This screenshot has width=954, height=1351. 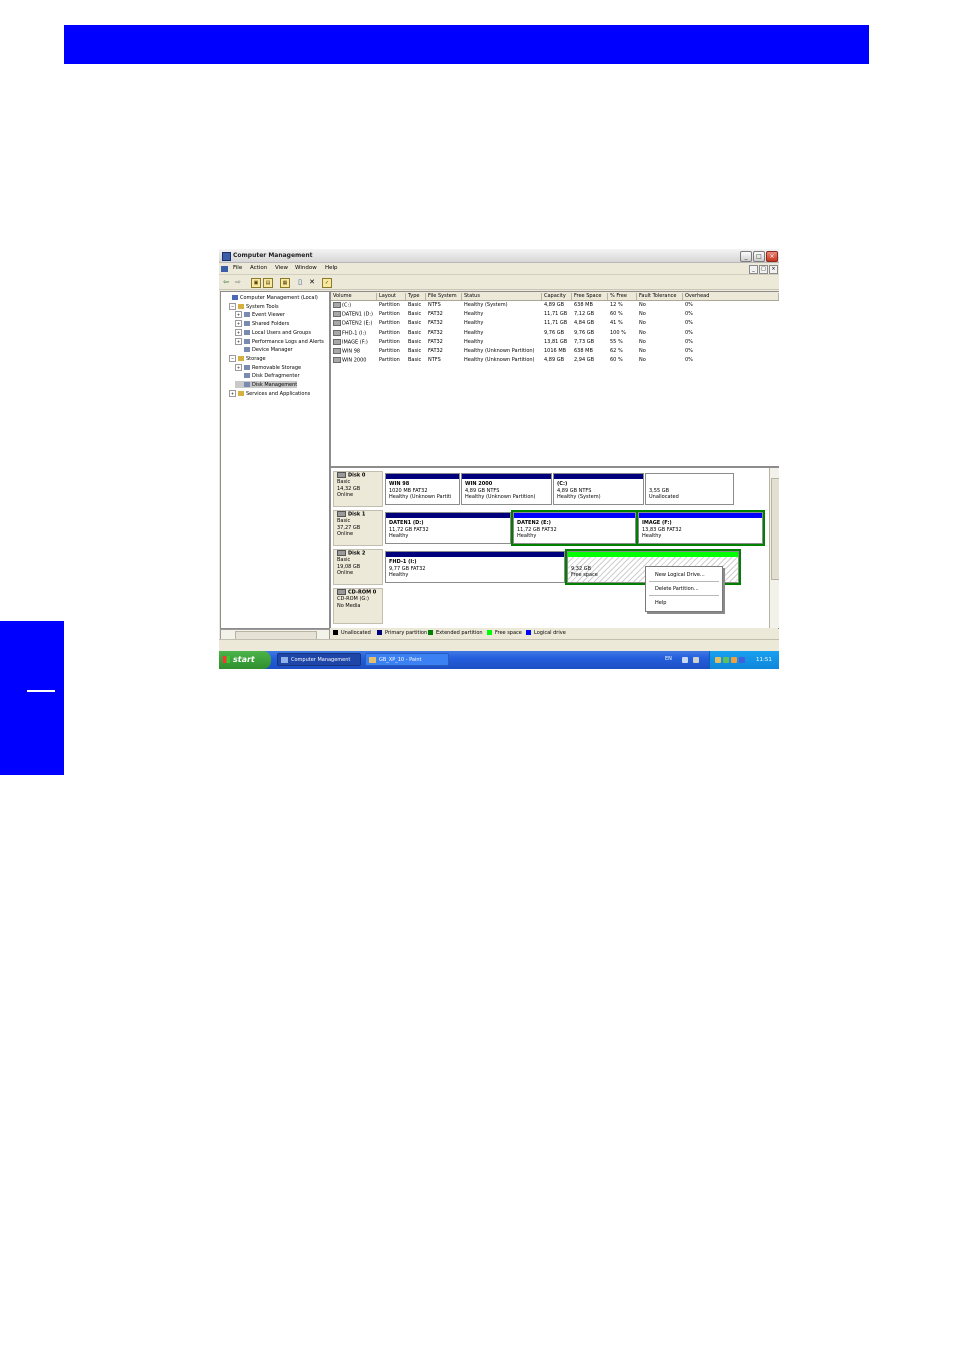 I want to click on minimize-button: _, so click(x=746, y=256).